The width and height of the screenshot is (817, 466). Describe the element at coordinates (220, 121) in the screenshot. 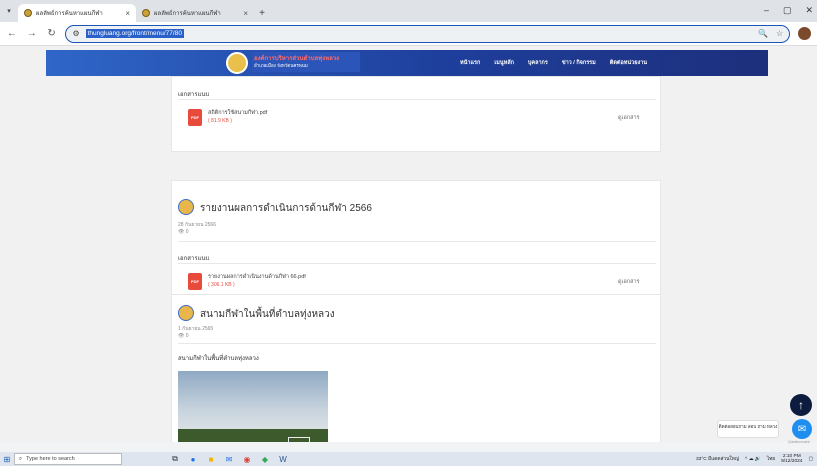

I see `attachment-size: ( 81.9 KB )` at that location.